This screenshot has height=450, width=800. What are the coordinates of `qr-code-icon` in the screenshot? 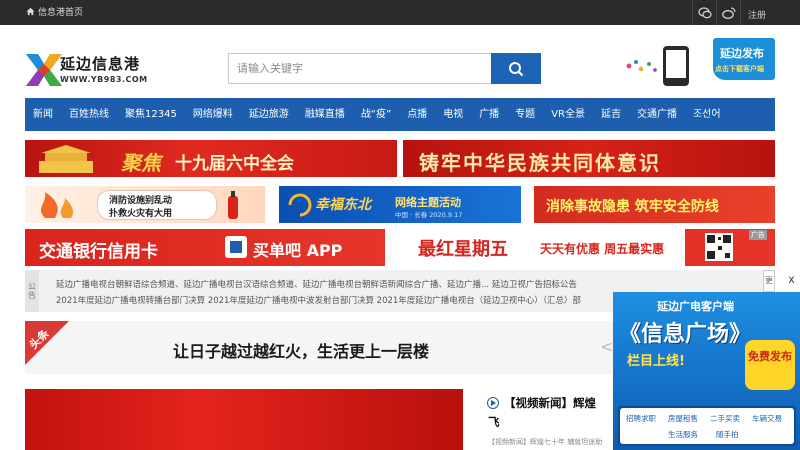 It's located at (719, 247).